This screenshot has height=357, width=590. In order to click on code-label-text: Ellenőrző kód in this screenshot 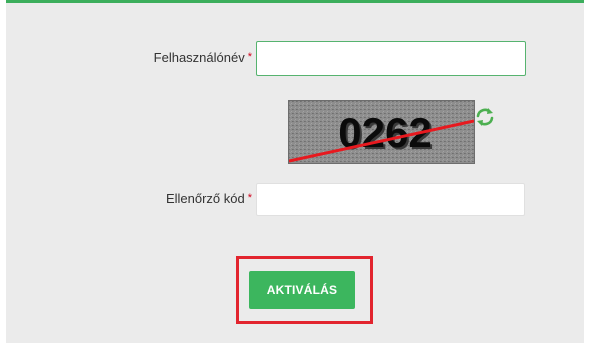, I will do `click(205, 198)`.